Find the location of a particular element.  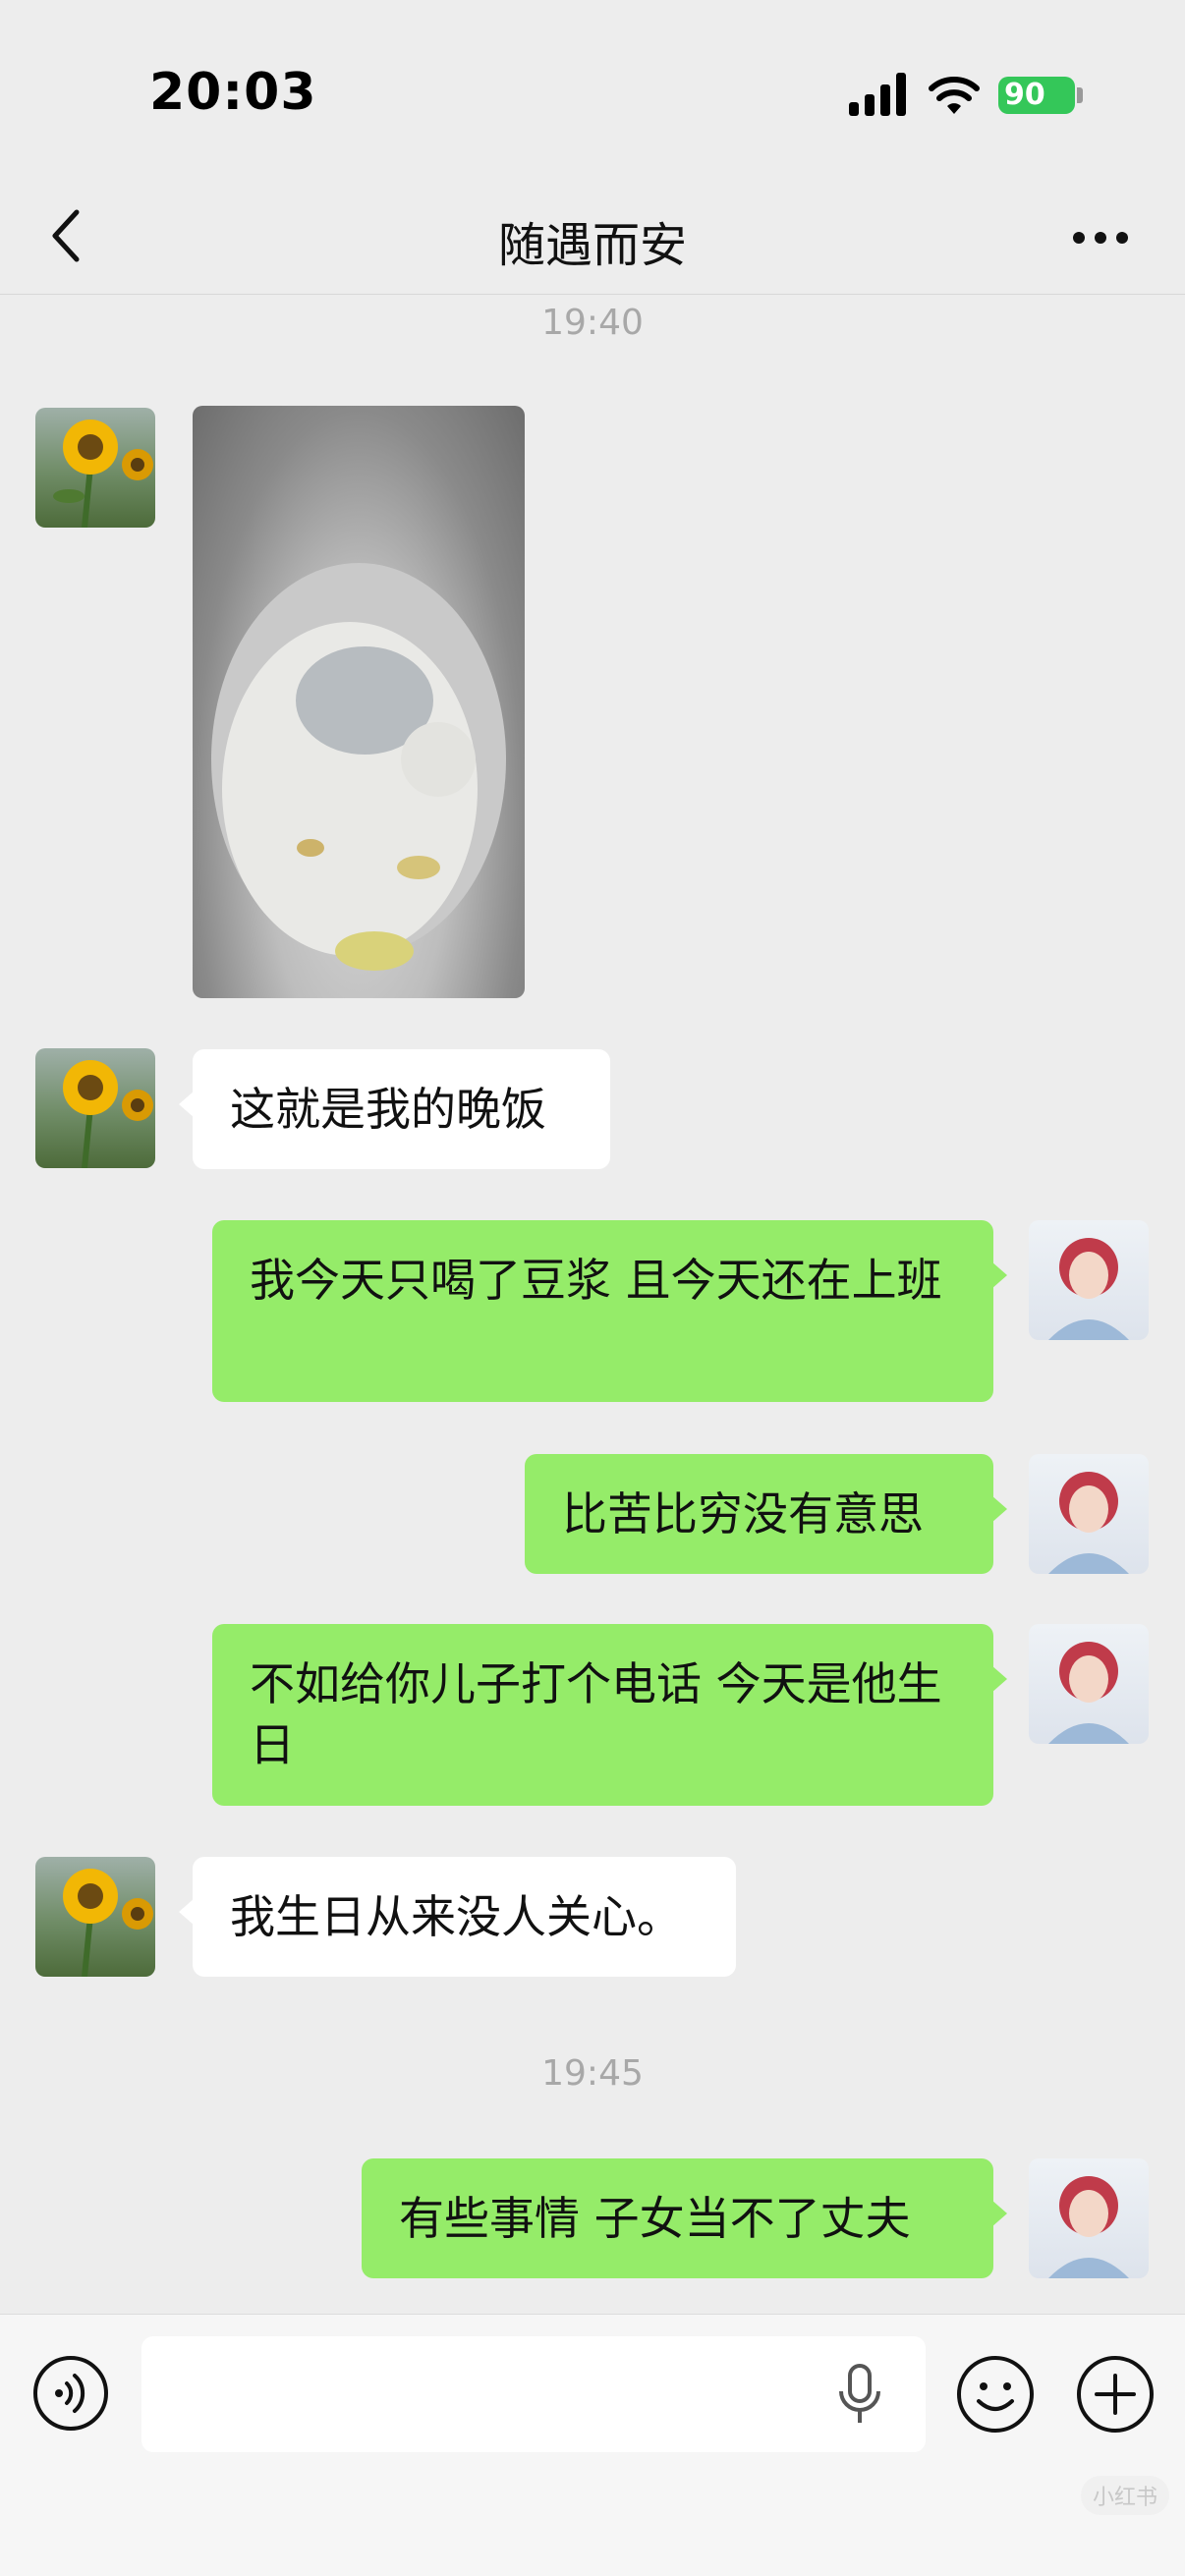

battery-level: 90 is located at coordinates (1037, 95).